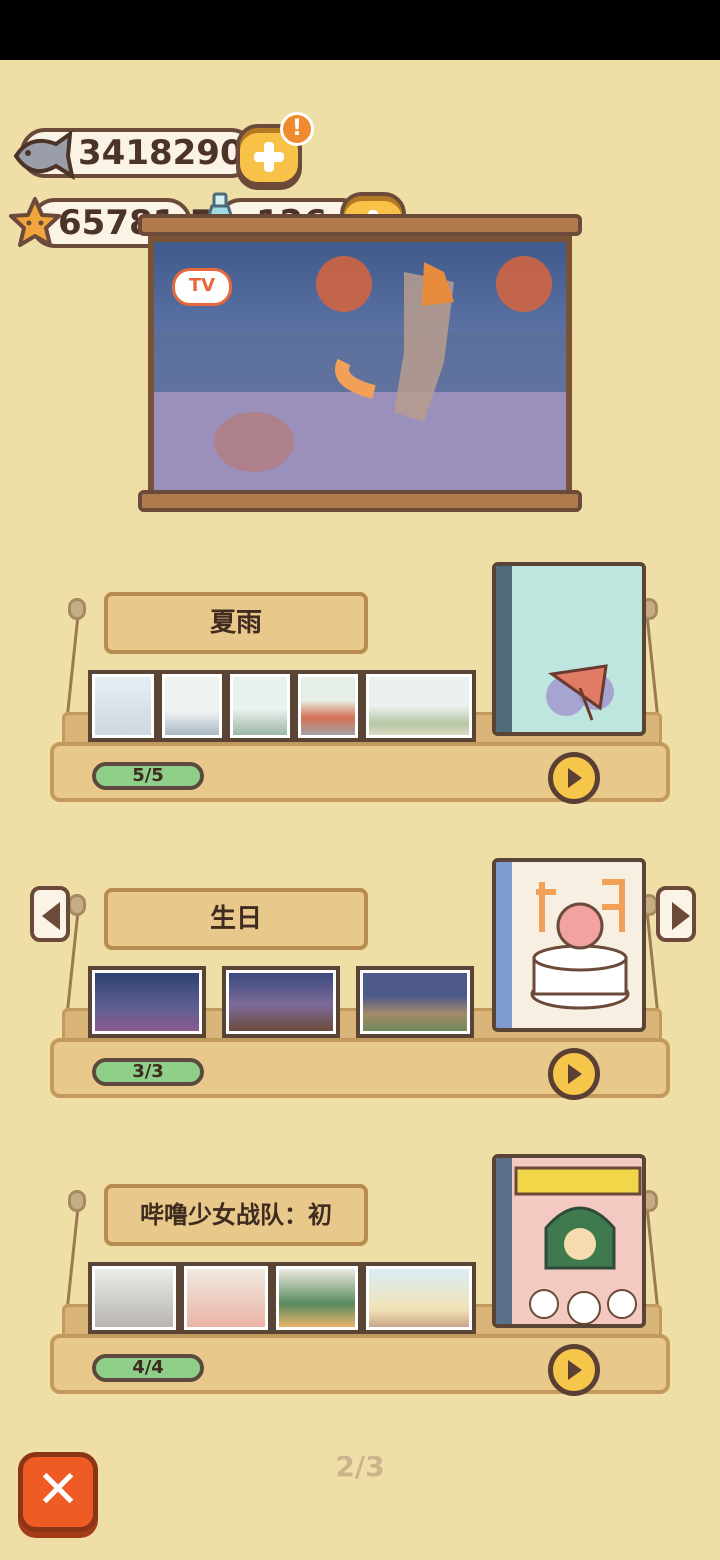  What do you see at coordinates (236, 1215) in the screenshot?
I see `album-title: 哔噜少女战队：初` at bounding box center [236, 1215].